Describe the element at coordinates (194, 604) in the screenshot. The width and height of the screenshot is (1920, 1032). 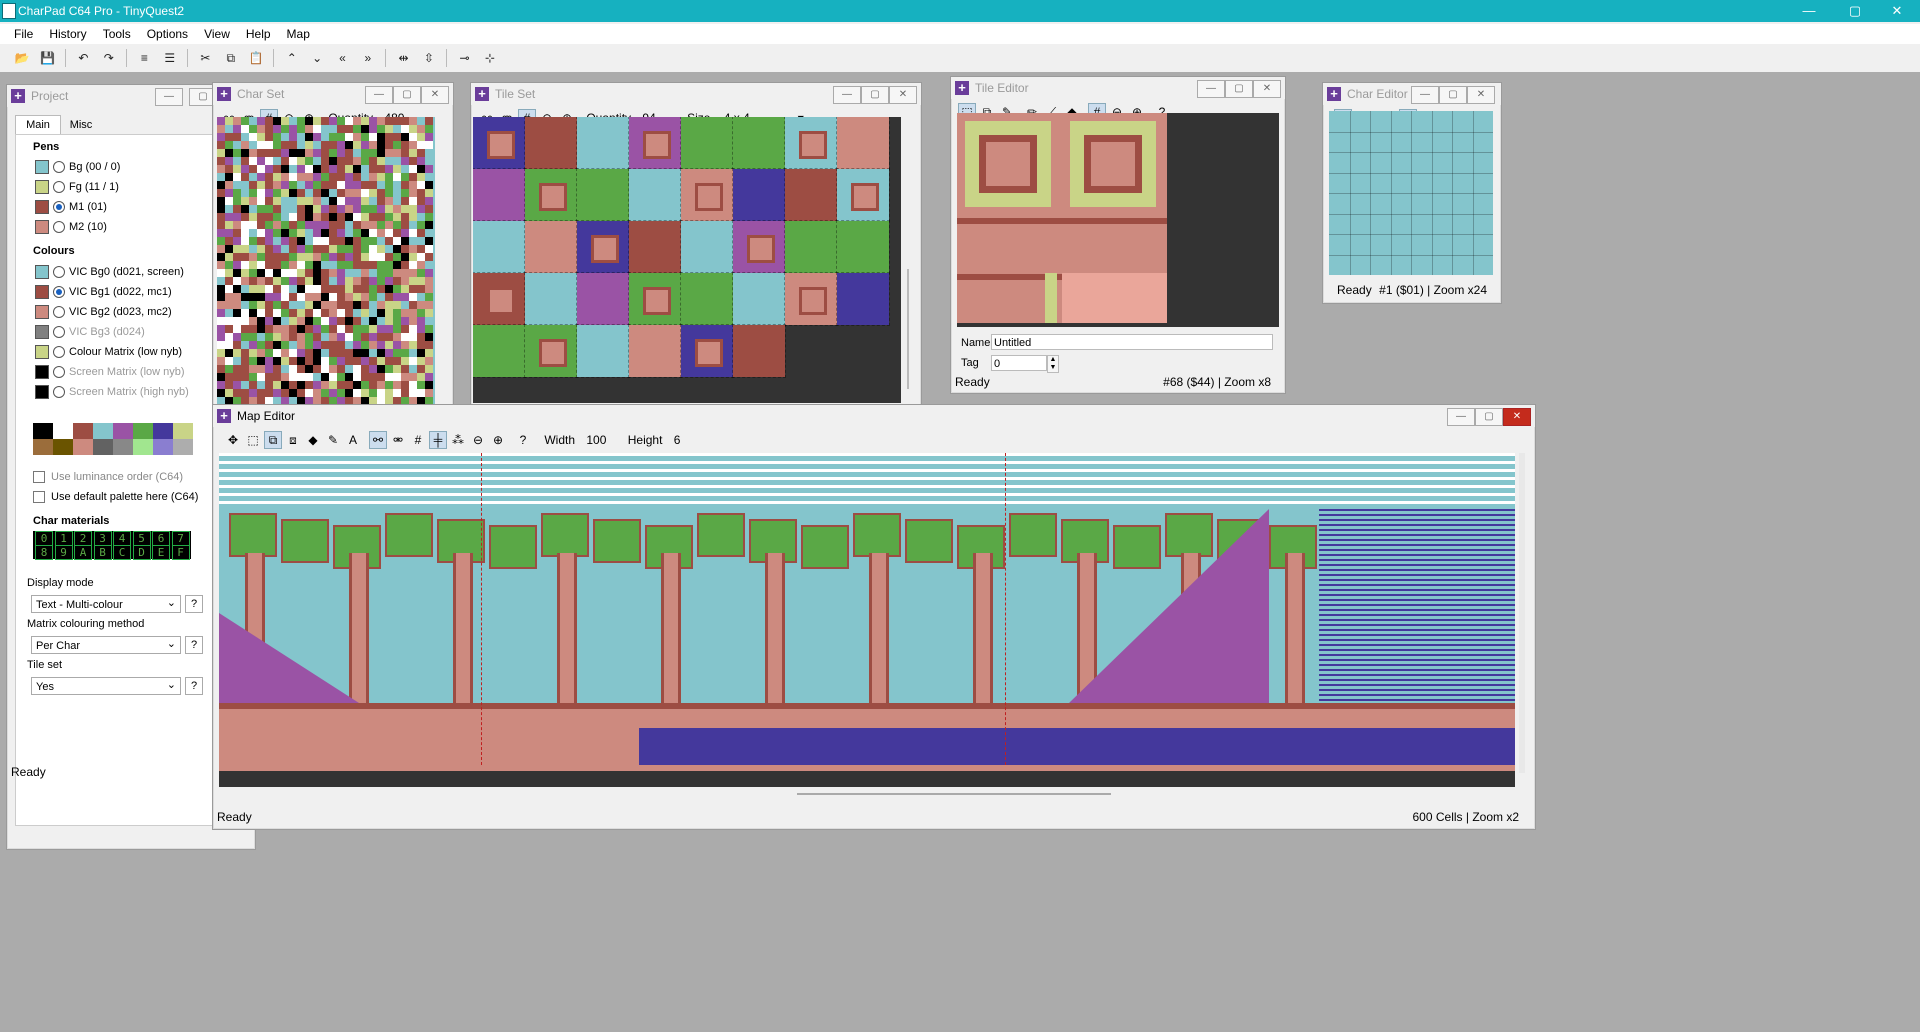
I see `display-mode-help: ?` at that location.